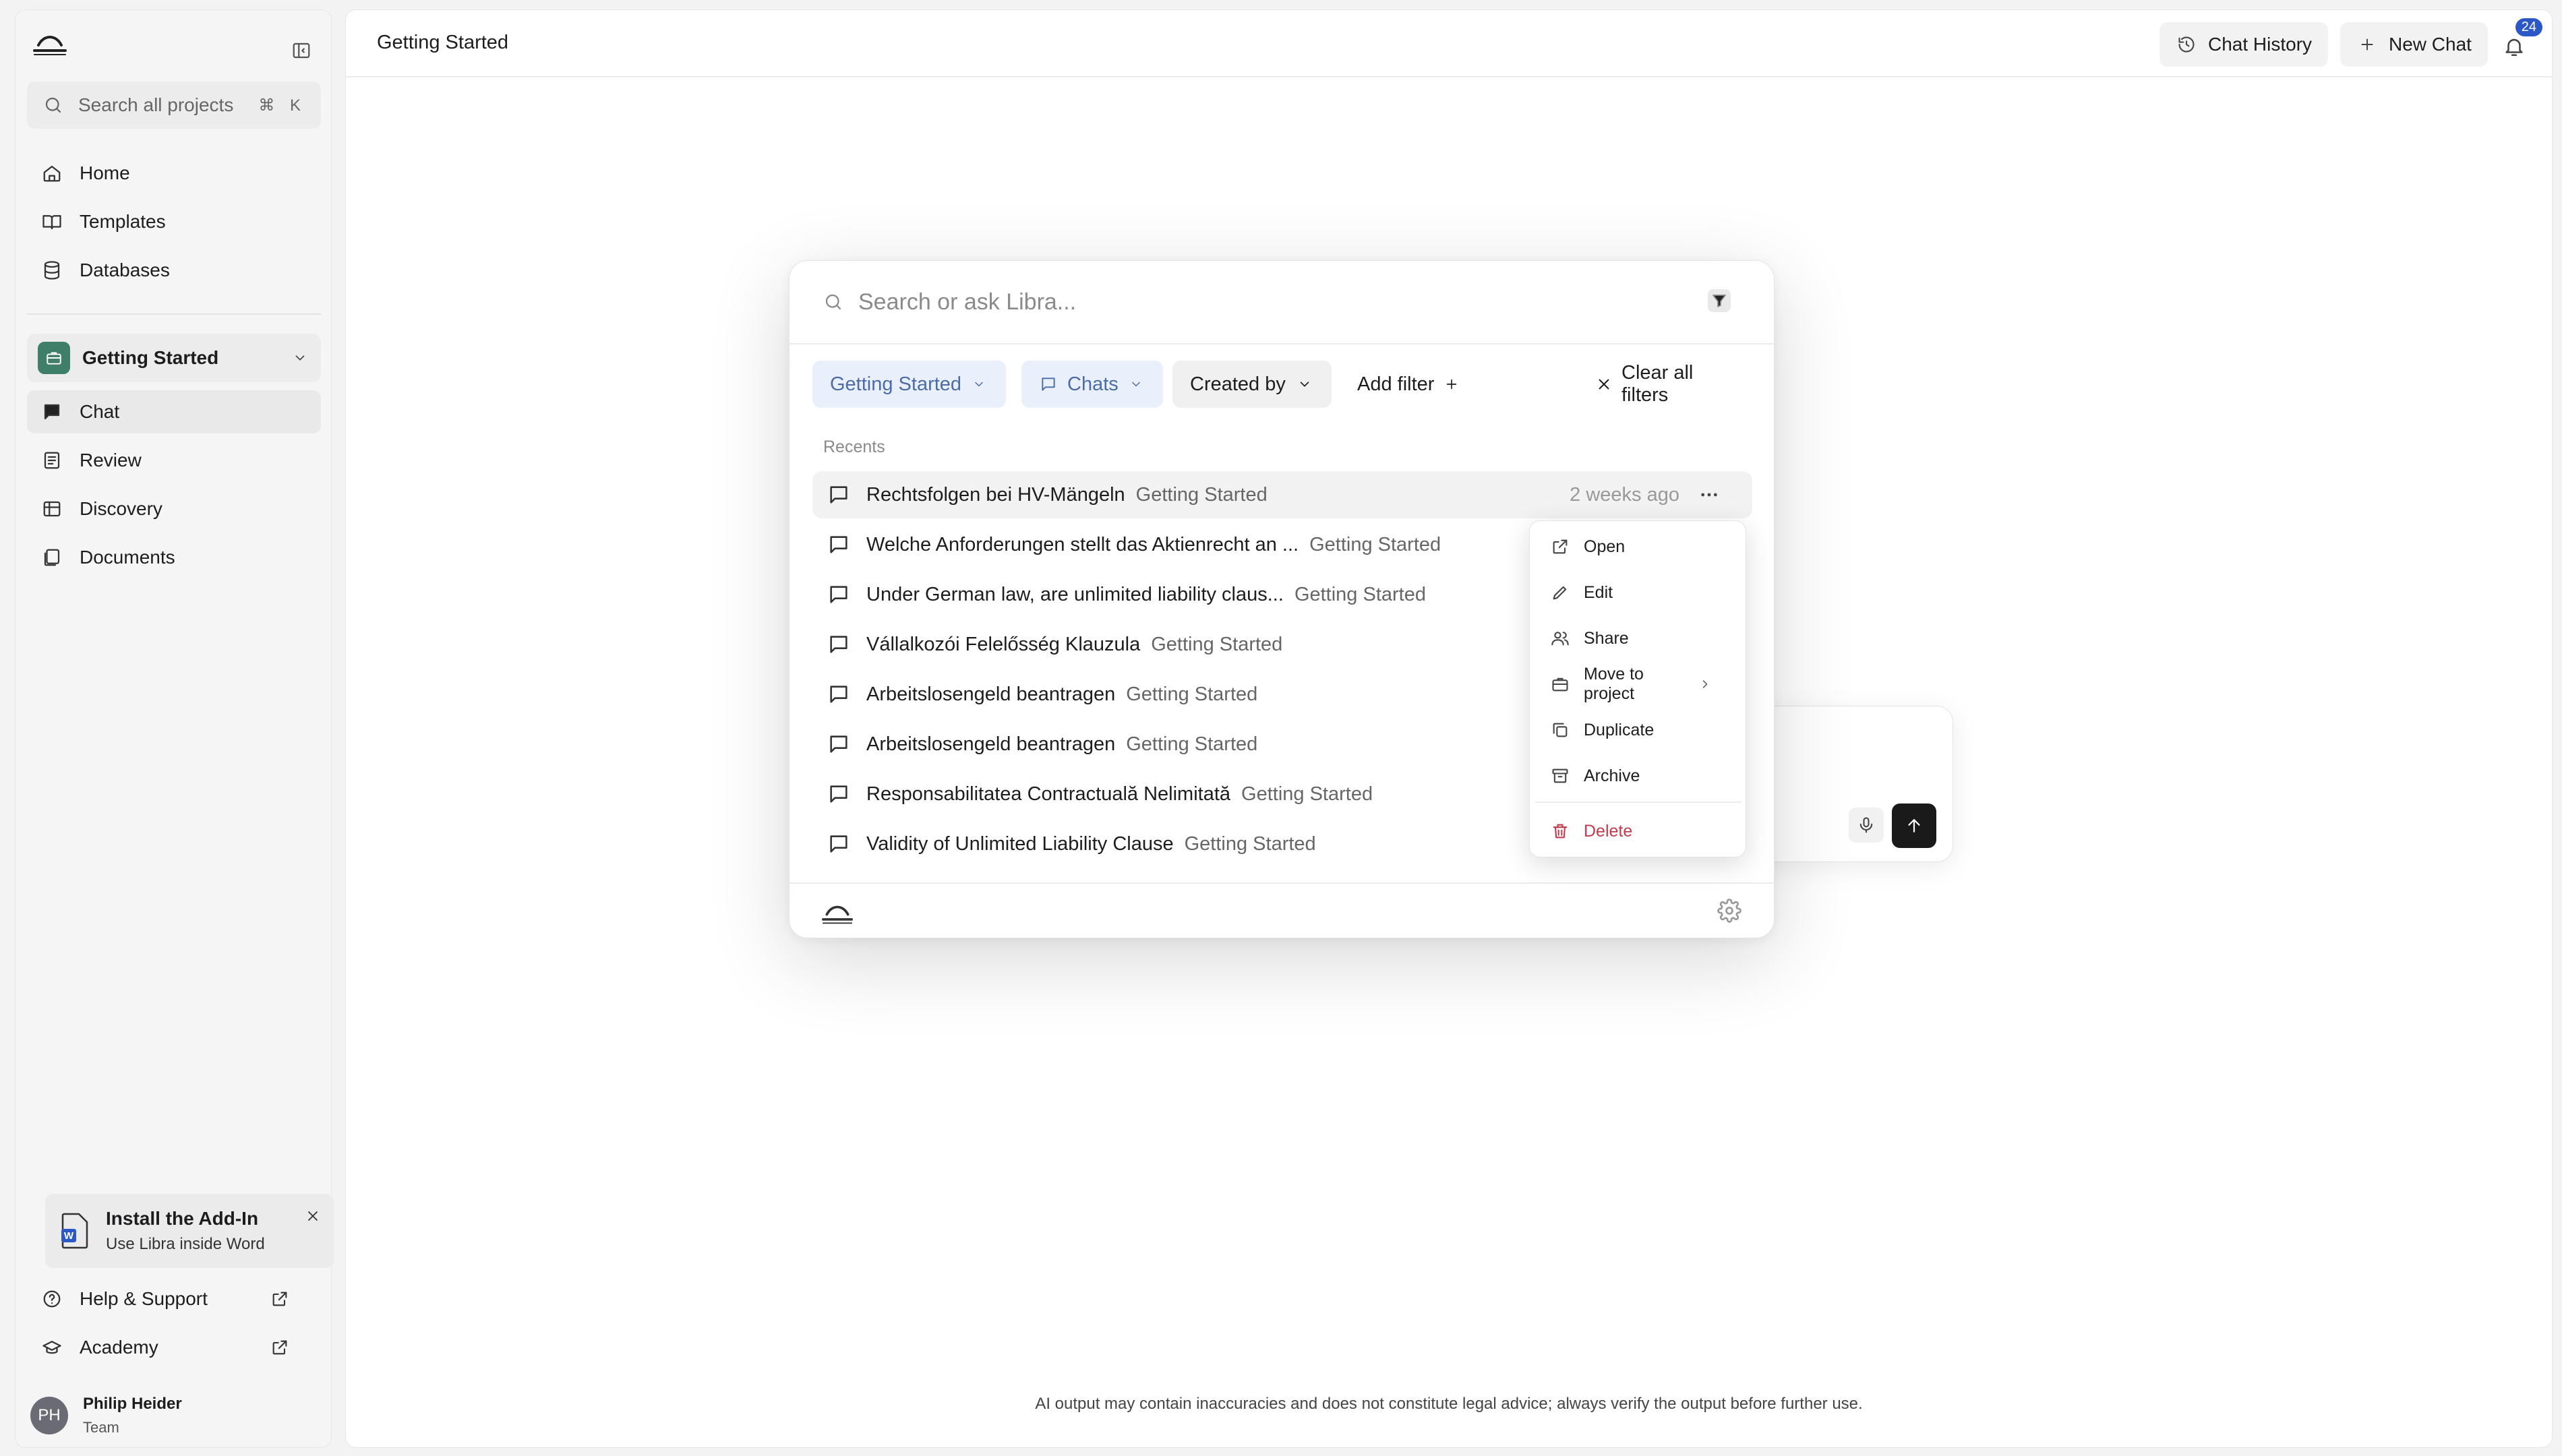 This screenshot has height=1456, width=2562. I want to click on more-options-icon, so click(1709, 495).